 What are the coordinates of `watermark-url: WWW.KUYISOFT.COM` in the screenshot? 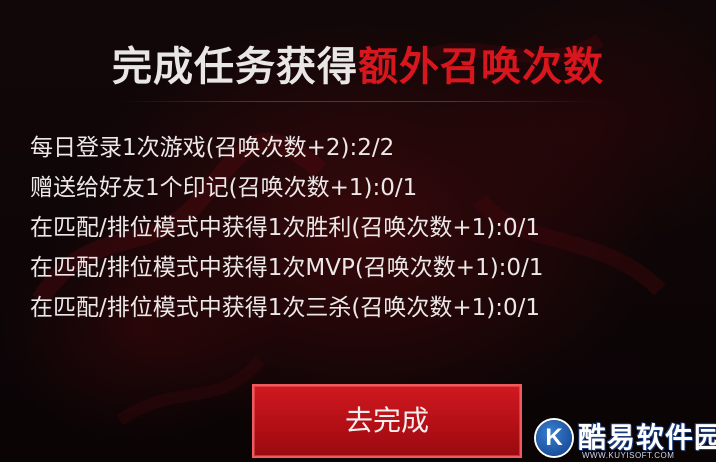 It's located at (628, 455).